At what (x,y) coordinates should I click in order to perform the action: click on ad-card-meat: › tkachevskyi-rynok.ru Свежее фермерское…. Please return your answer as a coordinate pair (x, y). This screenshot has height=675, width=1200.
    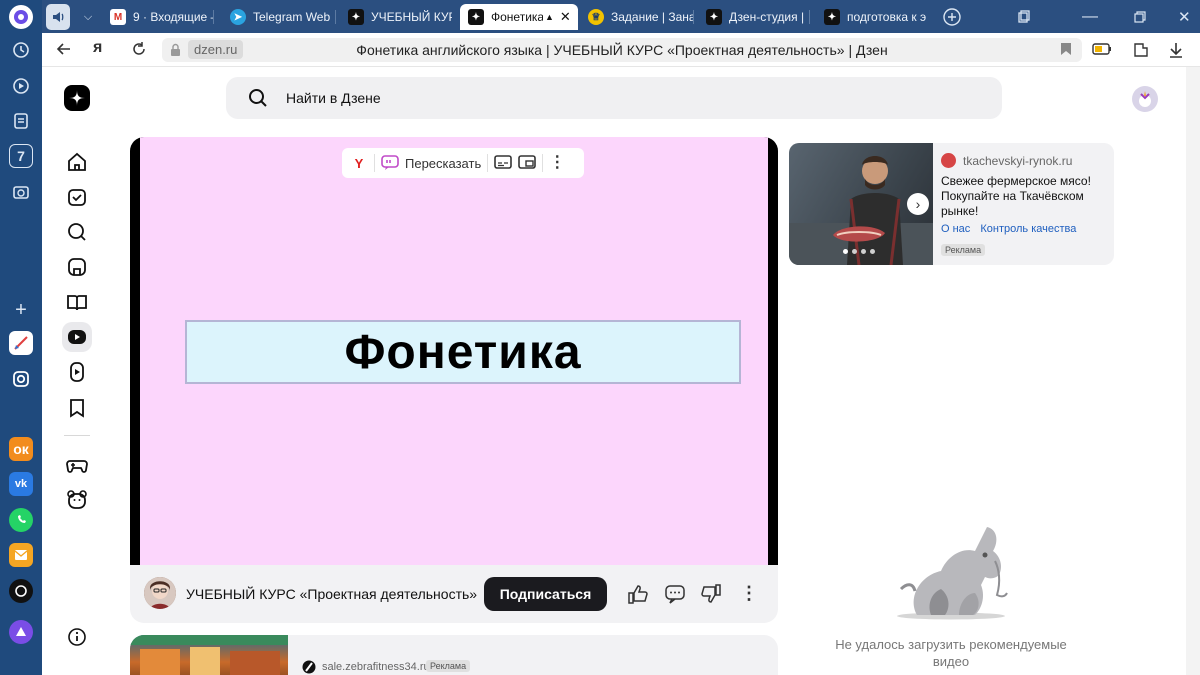
    Looking at the image, I should click on (951, 204).